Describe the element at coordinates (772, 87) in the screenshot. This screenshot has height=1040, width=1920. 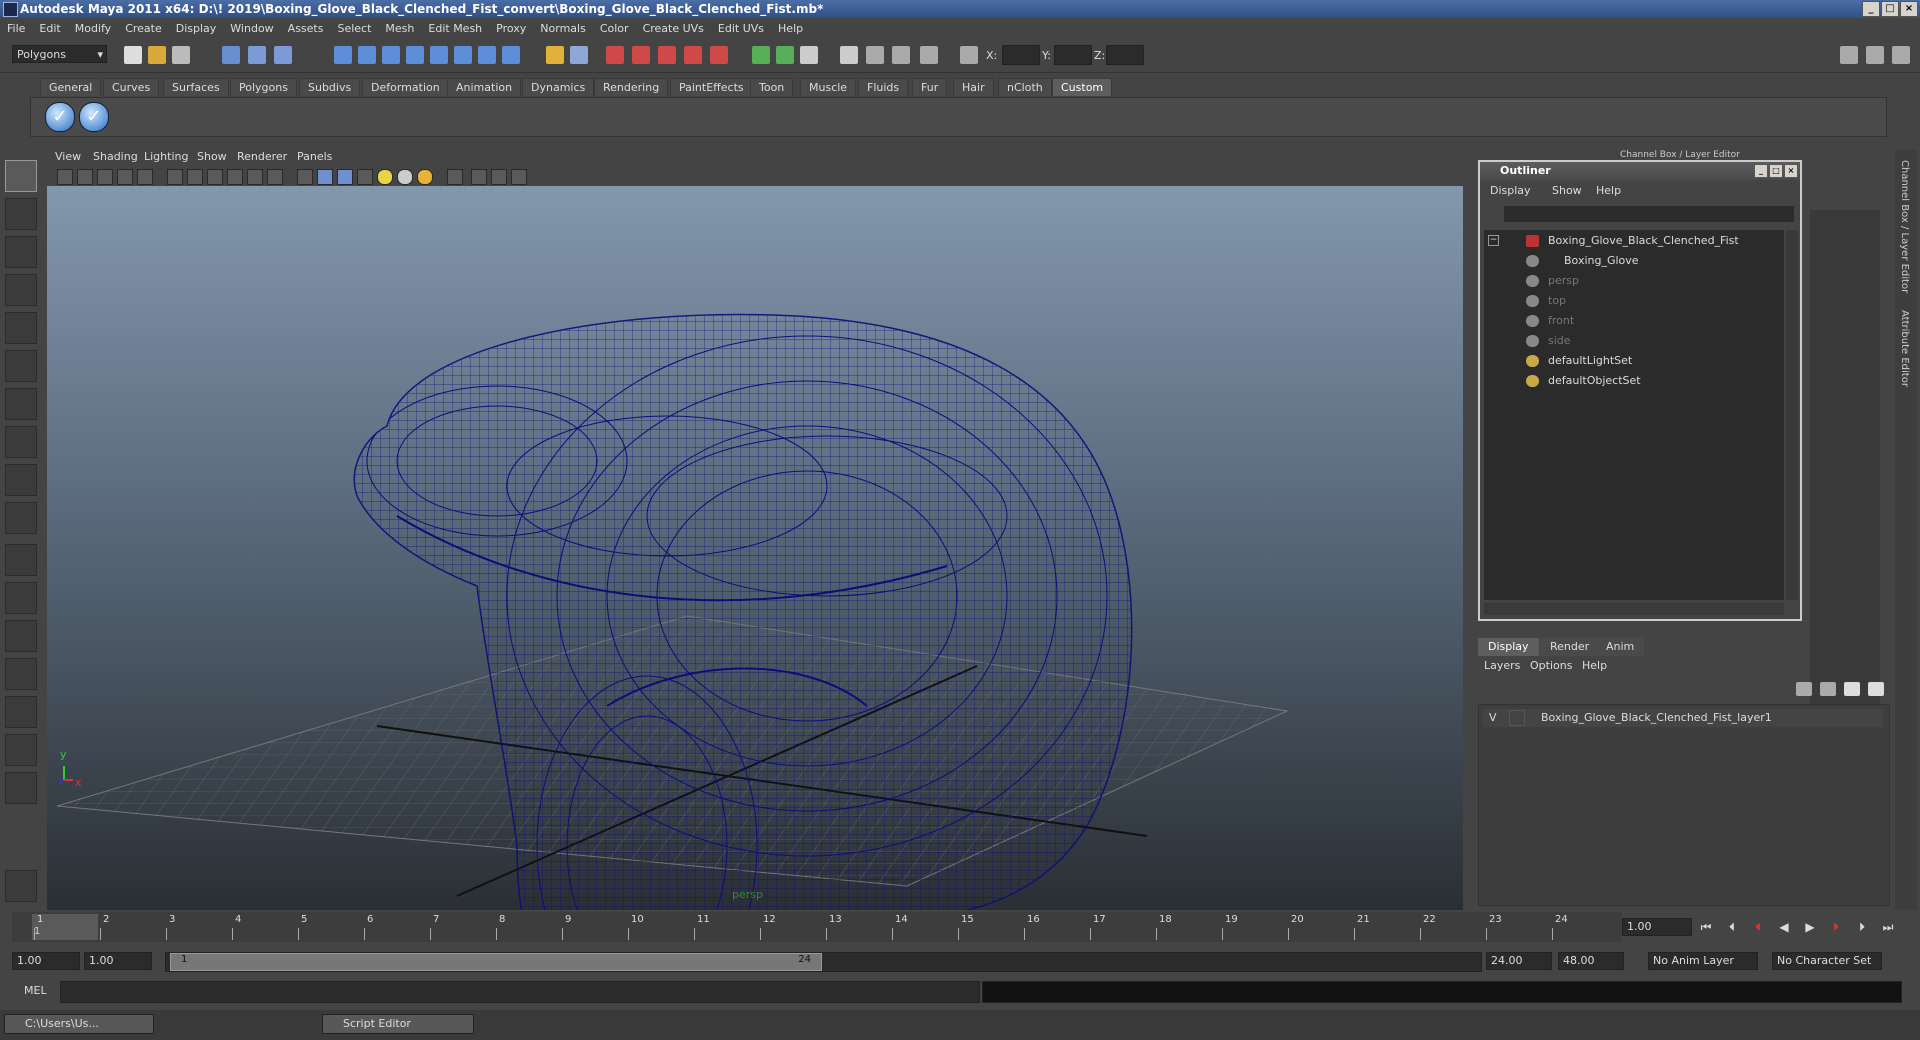
I see `shelf-tab-toon: Toon` at that location.